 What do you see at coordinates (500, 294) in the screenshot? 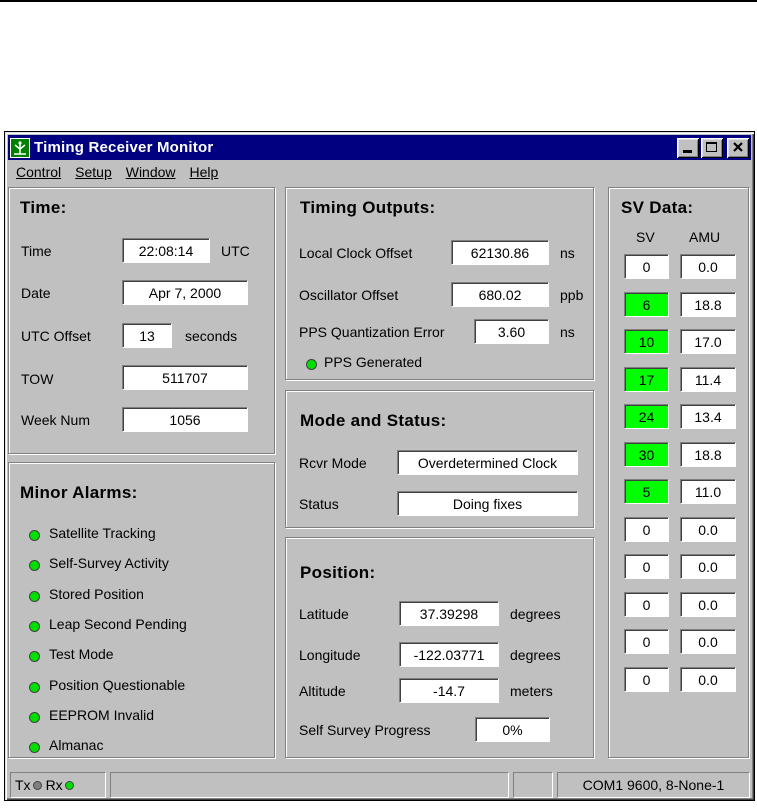
I see `oscillator-offset-field: 680.02` at bounding box center [500, 294].